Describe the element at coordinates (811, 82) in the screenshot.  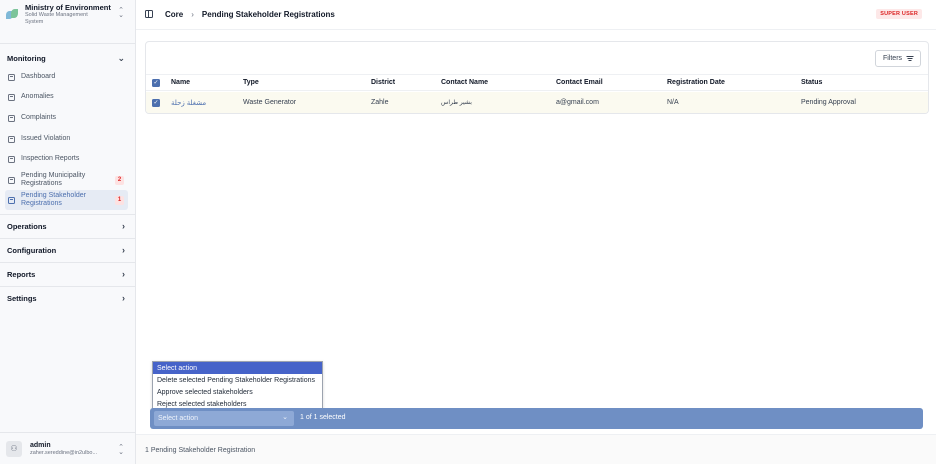
I see `column-header-status: Status` at that location.